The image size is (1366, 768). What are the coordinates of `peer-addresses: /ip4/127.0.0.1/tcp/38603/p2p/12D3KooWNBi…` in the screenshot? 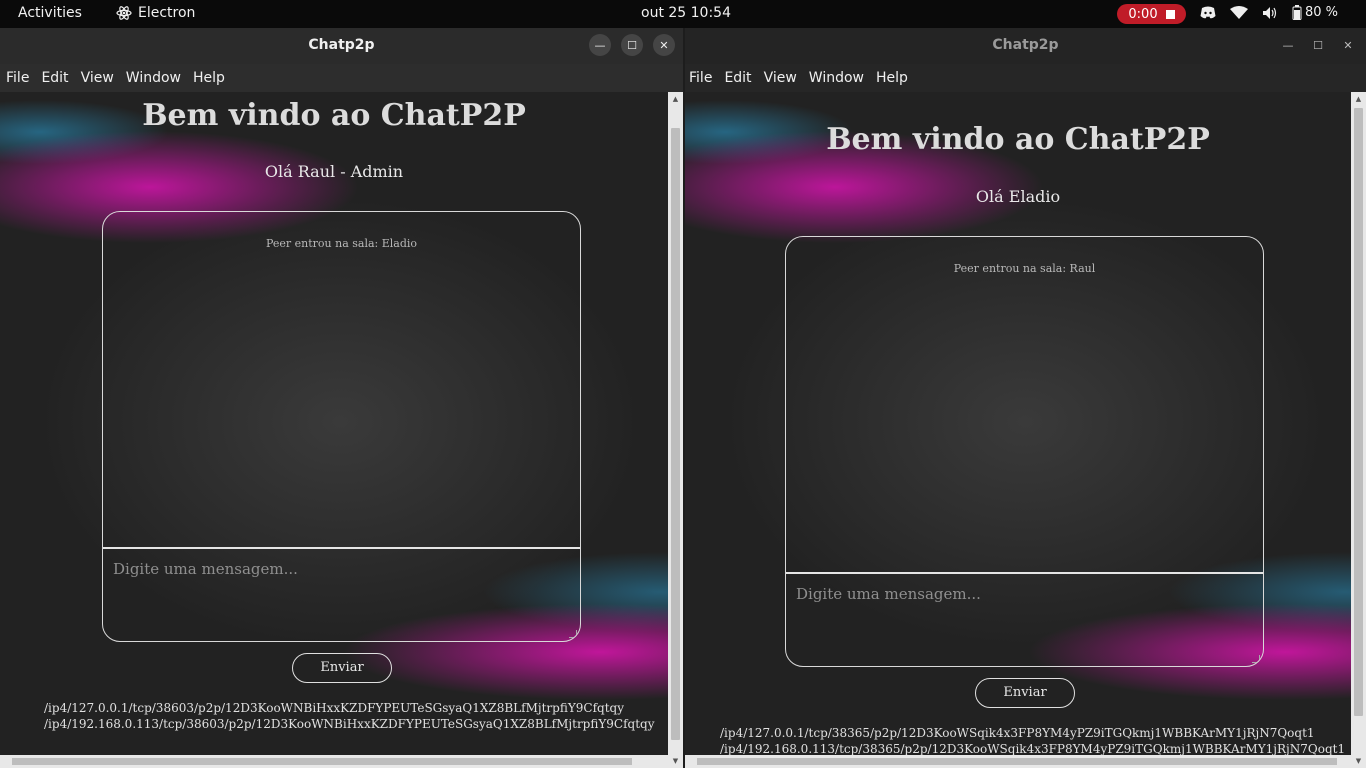 It's located at (349, 716).